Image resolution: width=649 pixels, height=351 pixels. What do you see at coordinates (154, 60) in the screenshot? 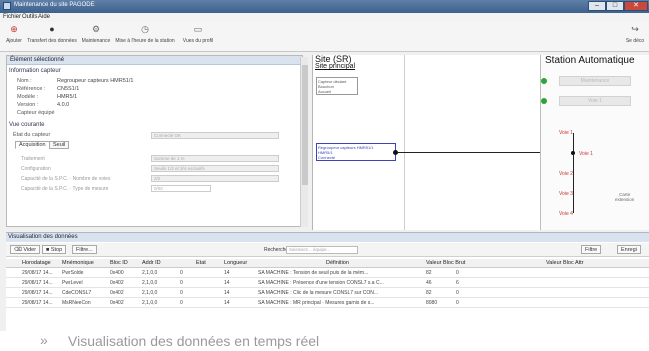
I see `panel-title: Élément sélectionné` at bounding box center [154, 60].